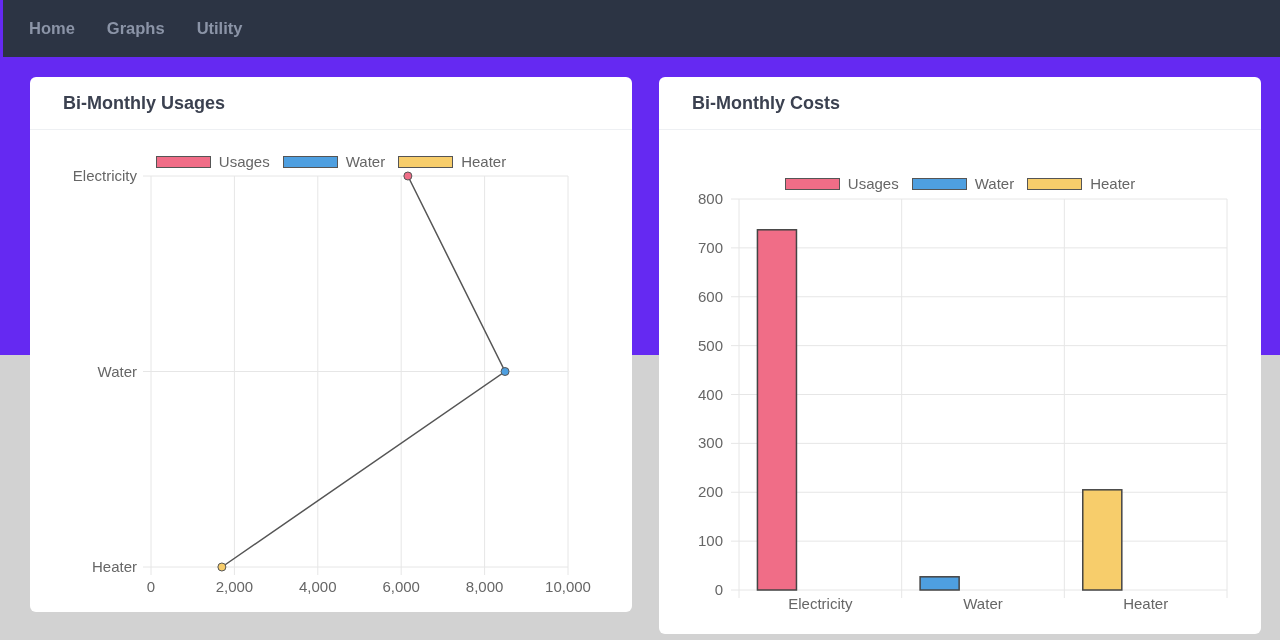 This screenshot has width=1280, height=640. What do you see at coordinates (318, 586) in the screenshot?
I see `axis-tick-label: 4,000` at bounding box center [318, 586].